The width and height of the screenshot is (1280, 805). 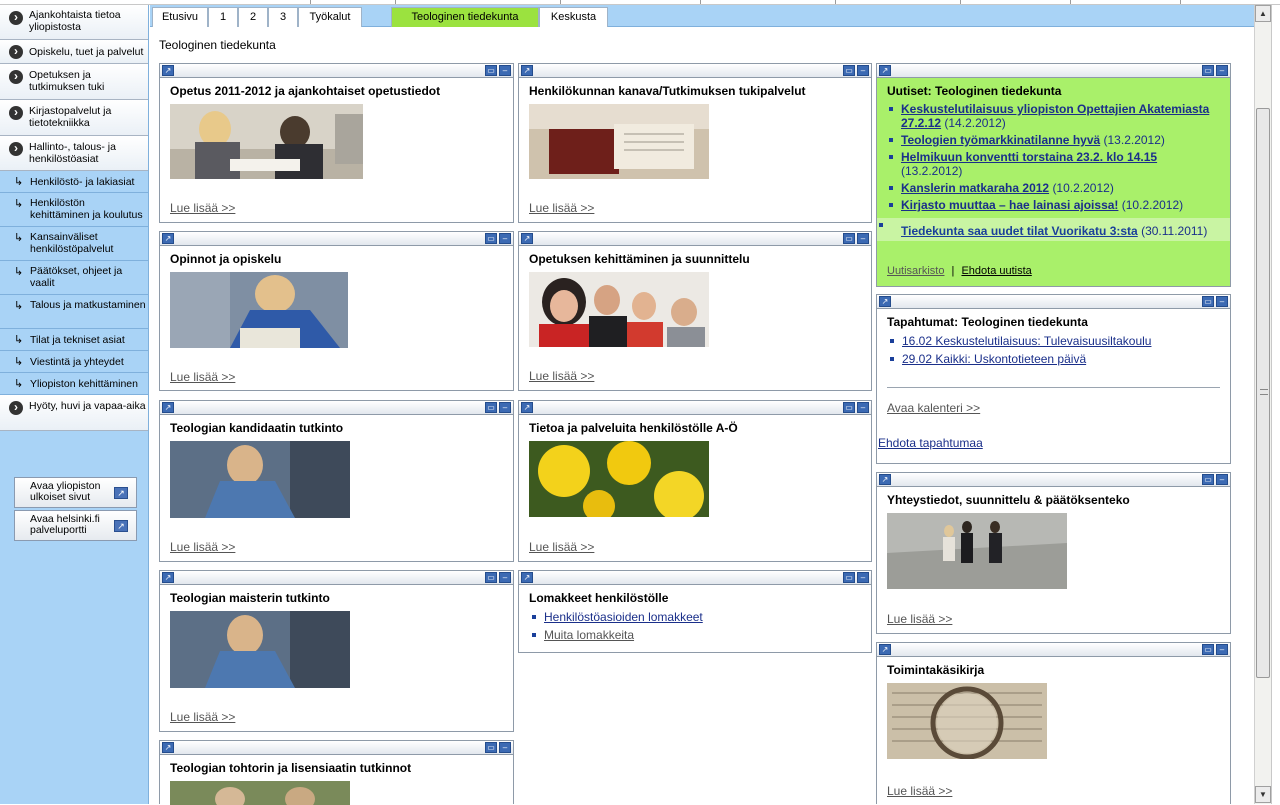 What do you see at coordinates (623, 617) in the screenshot?
I see `forms-link-henkilostoasiat: Henkilöstöasioiden lomakkeet` at bounding box center [623, 617].